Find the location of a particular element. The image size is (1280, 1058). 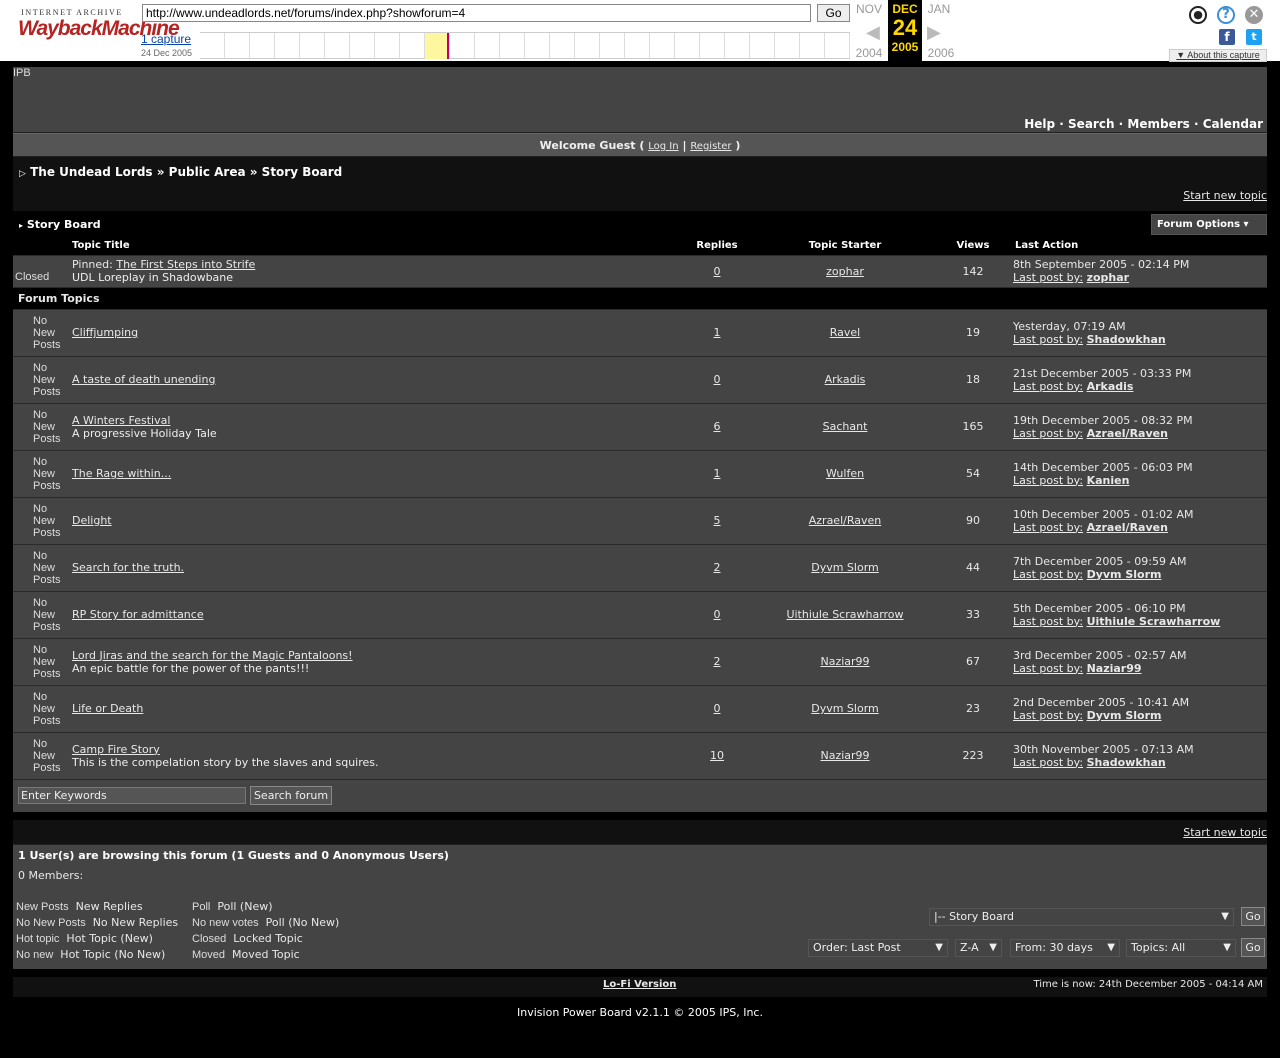

replies-link: 10 is located at coordinates (717, 755).